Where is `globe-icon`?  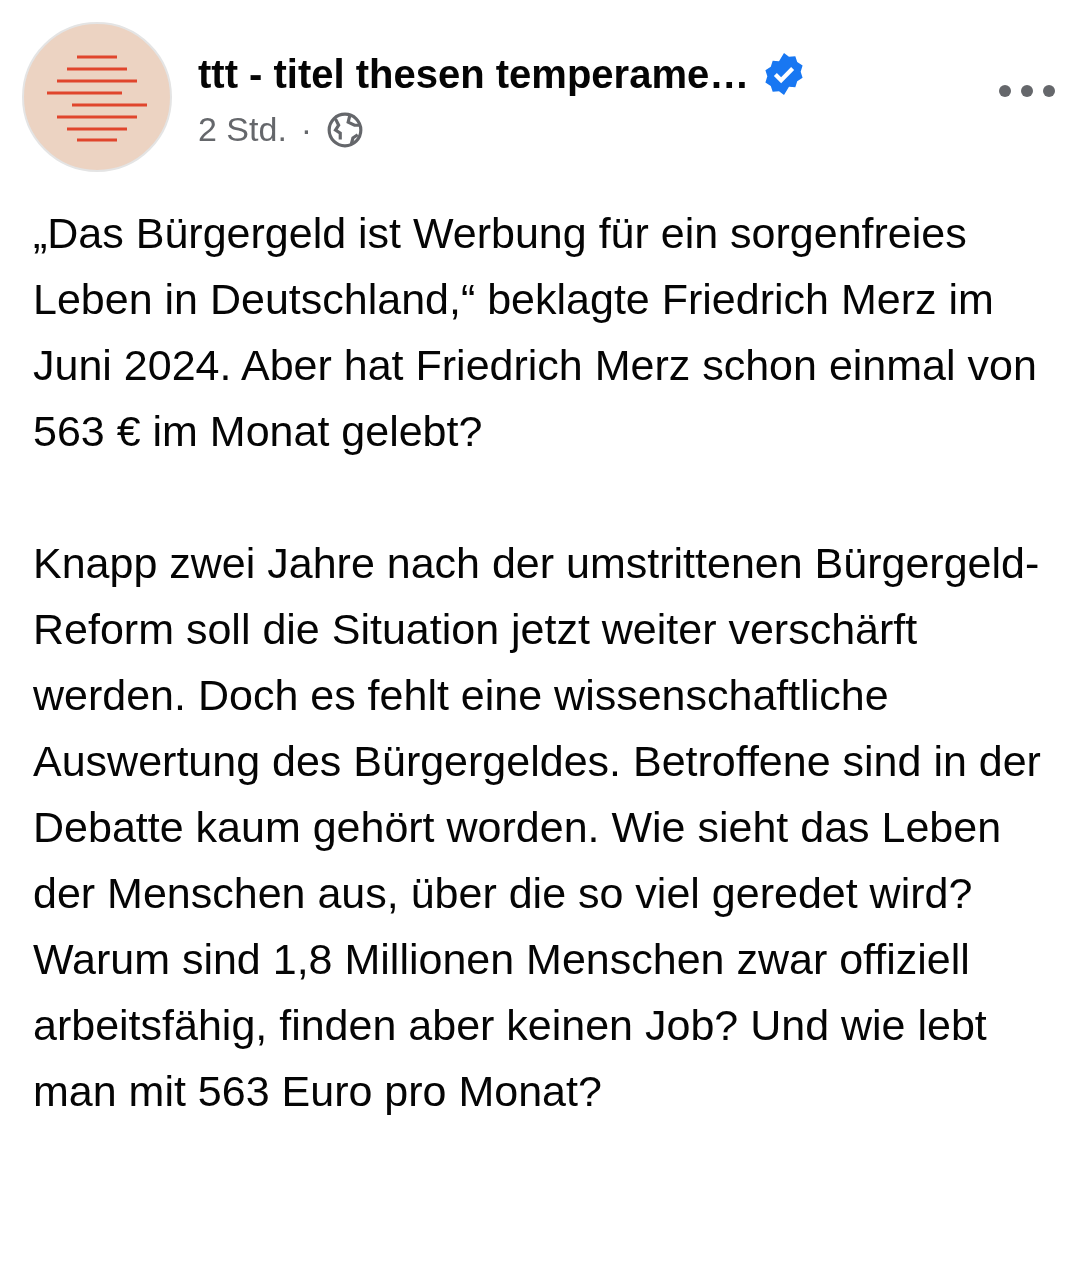
globe-icon is located at coordinates (345, 129).